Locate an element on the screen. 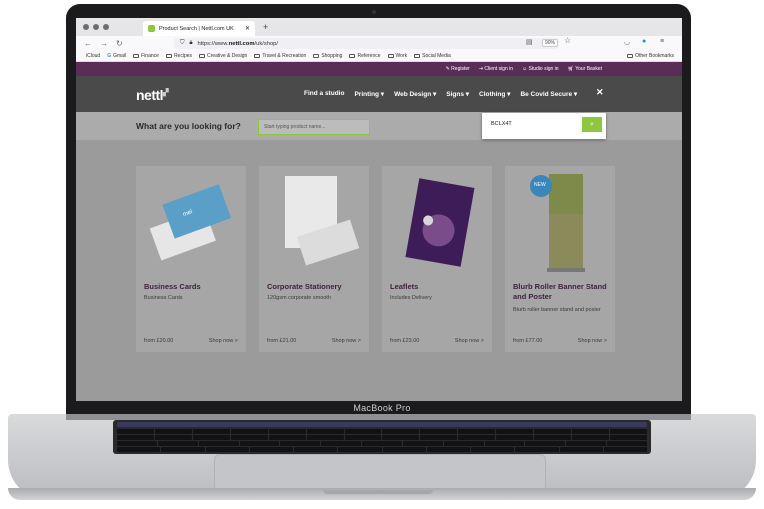 The height and width of the screenshot is (509, 764). search-heading: What are you looking for? is located at coordinates (188, 126).